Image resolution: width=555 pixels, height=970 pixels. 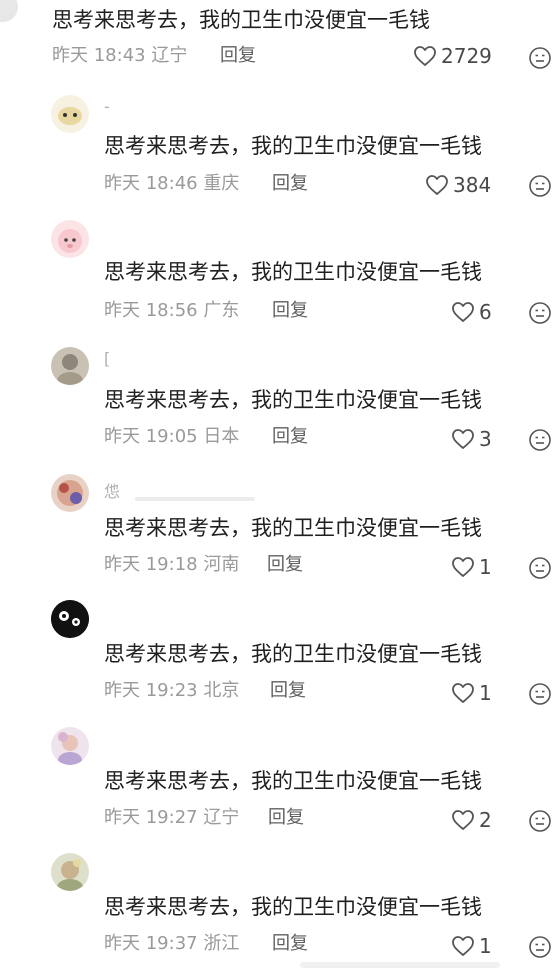 I want to click on reply-7-like-button: 1, so click(x=471, y=946).